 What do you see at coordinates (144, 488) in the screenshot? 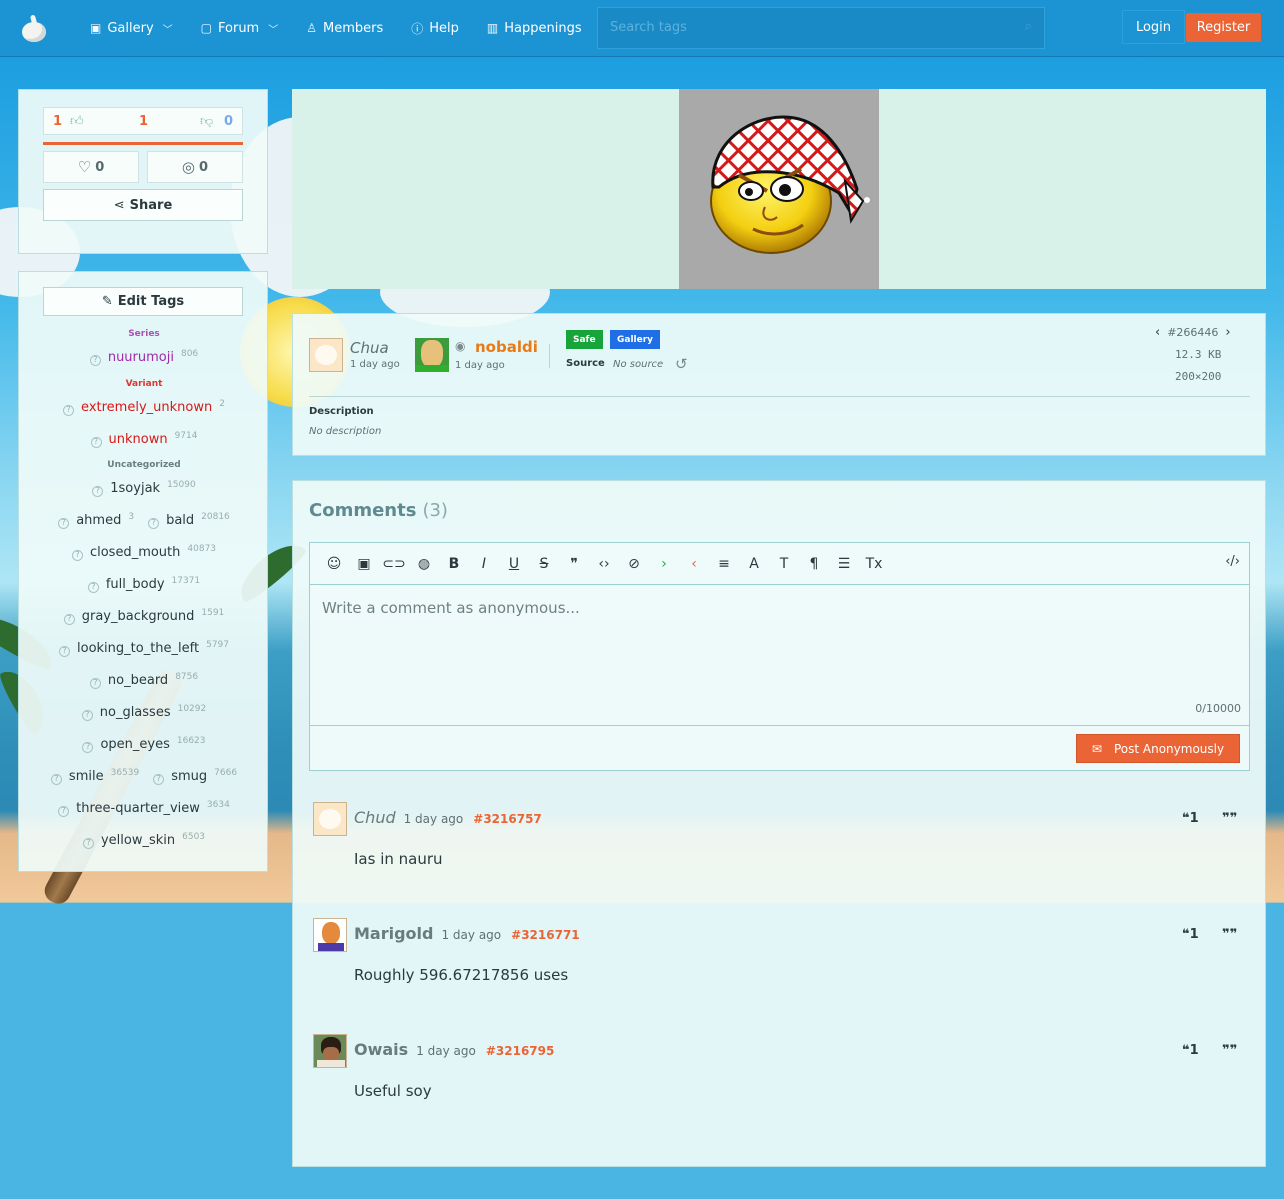
I see `tag-item: ? 1soyjak 15090` at bounding box center [144, 488].